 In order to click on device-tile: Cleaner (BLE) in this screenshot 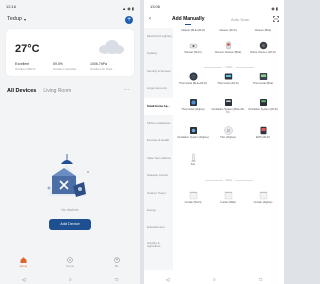, I will do `click(263, 30)`.